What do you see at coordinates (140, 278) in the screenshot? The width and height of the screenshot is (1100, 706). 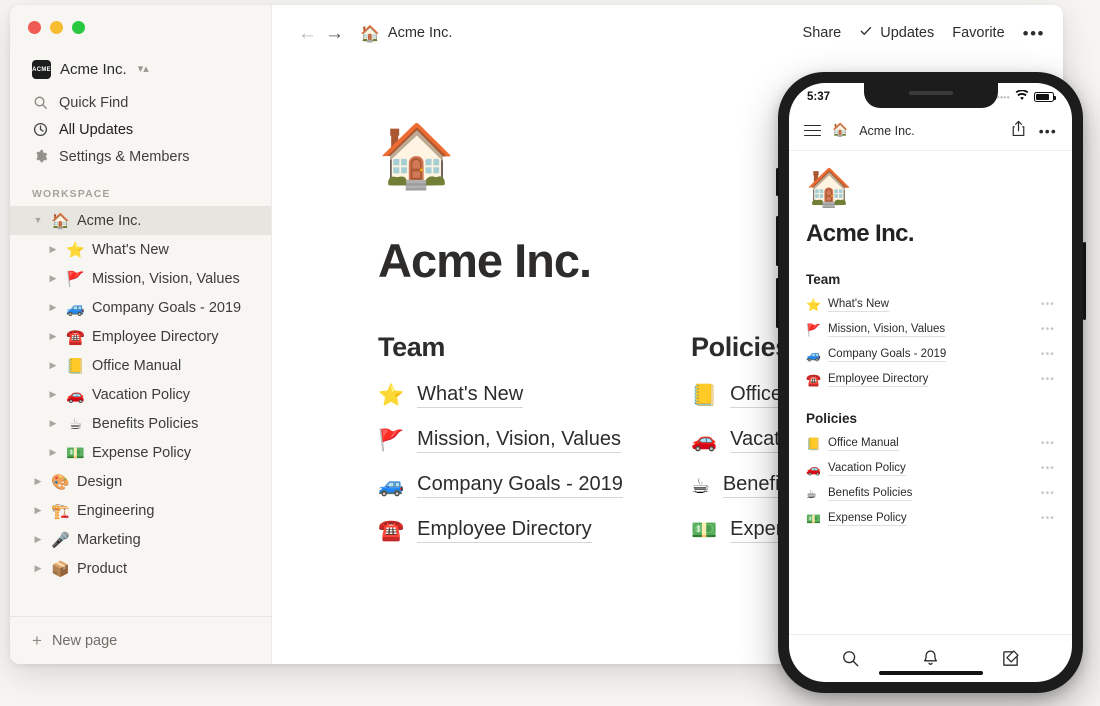 I see `tree-item: ▶ 🚩 Mission, Vision, Values` at bounding box center [140, 278].